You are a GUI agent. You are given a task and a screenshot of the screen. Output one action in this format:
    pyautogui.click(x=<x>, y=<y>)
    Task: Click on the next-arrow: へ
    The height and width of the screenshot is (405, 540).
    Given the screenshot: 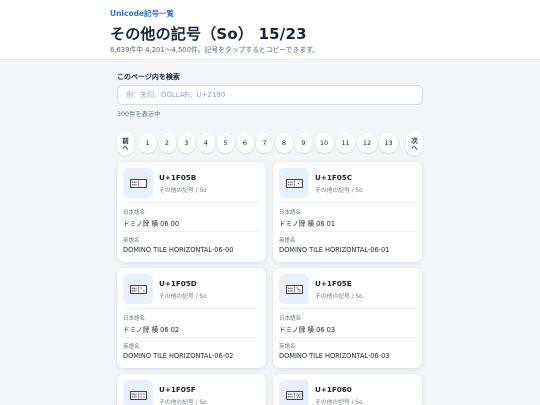 What is the action you would take?
    pyautogui.click(x=414, y=148)
    